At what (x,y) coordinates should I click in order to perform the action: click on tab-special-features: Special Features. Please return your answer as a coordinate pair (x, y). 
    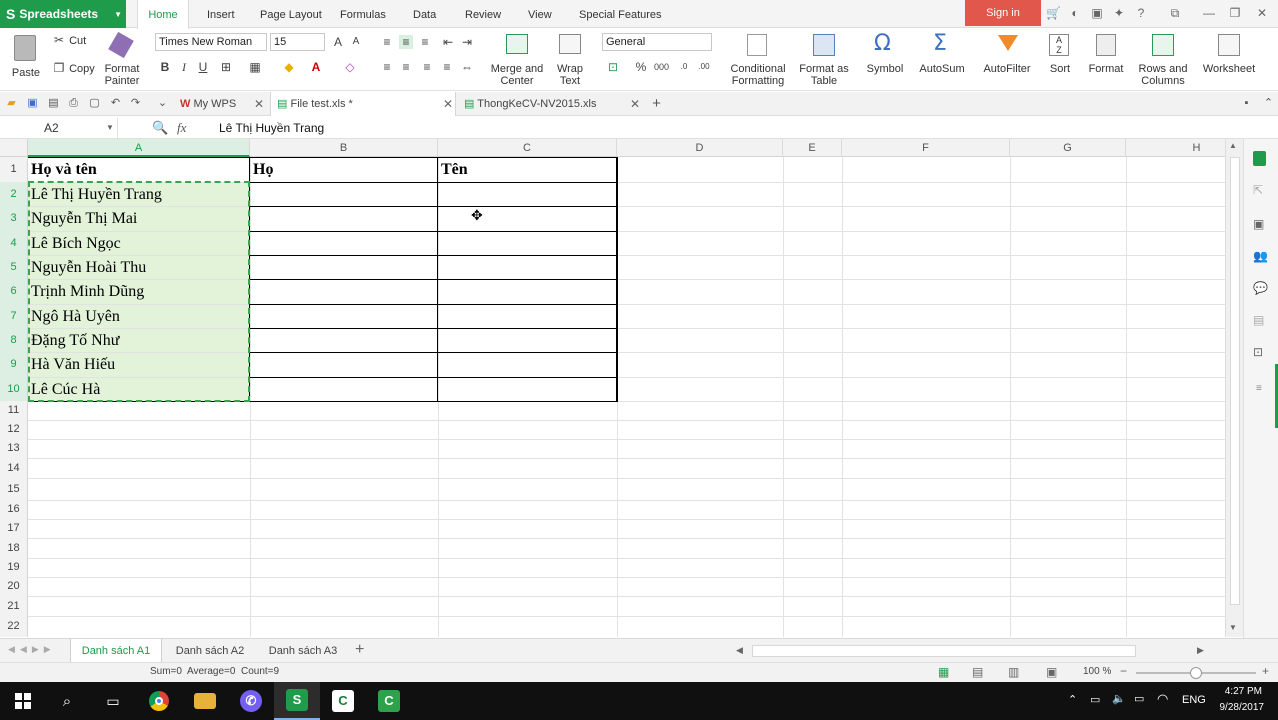
    Looking at the image, I should click on (620, 14).